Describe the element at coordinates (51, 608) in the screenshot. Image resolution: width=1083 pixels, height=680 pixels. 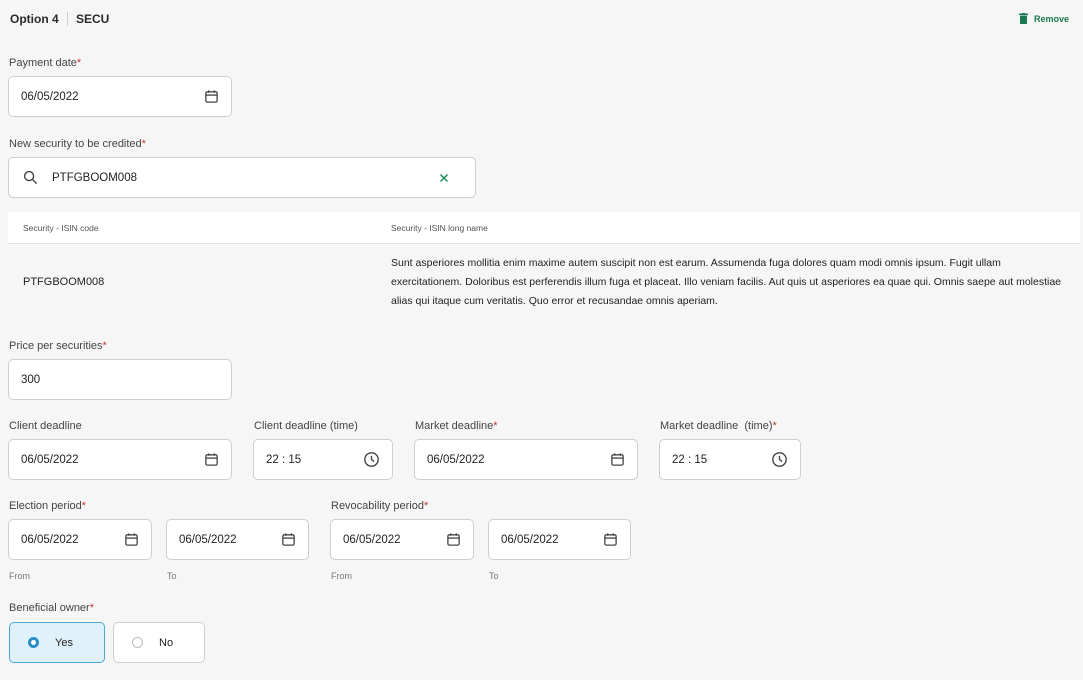
I see `beneficial-owner-label: Beneficial owner*` at that location.